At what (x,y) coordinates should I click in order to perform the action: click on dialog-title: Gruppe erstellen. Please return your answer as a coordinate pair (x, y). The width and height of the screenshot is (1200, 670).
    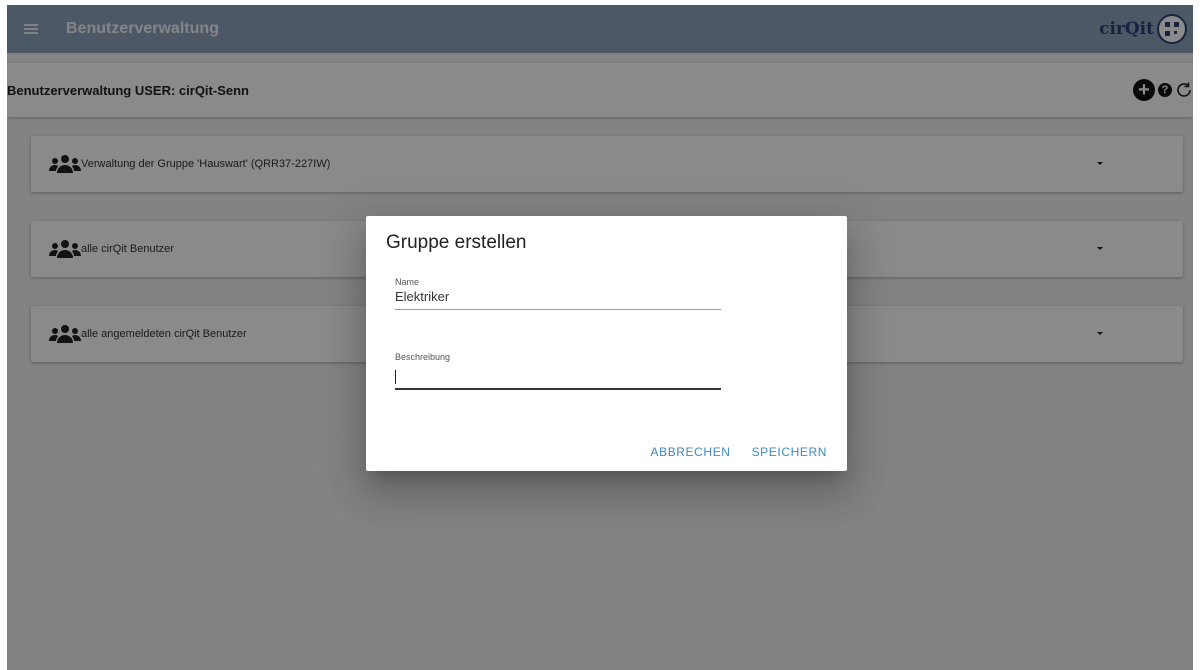
    Looking at the image, I should click on (456, 242).